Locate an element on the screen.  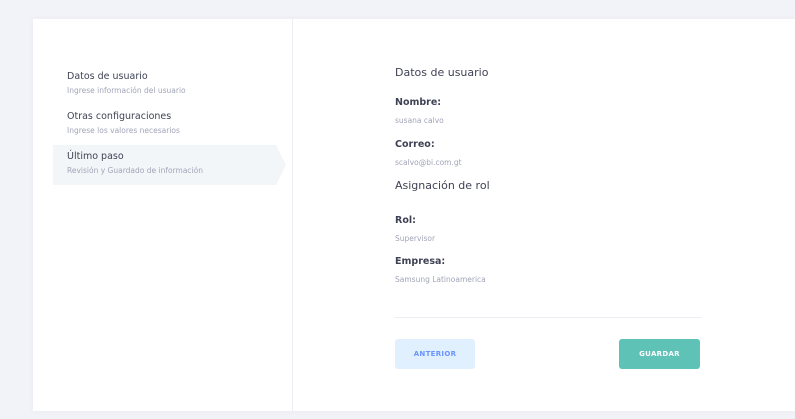
email-label: Correo: is located at coordinates (415, 144).